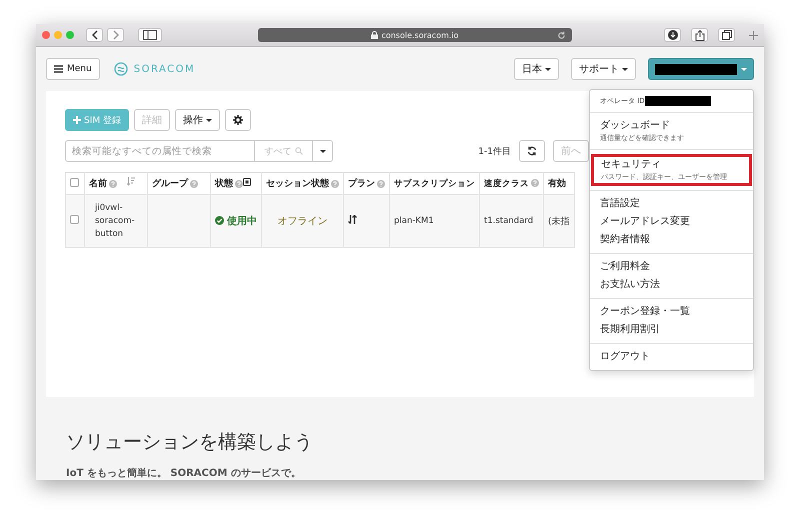 The width and height of the screenshot is (800, 529). What do you see at coordinates (561, 35) in the screenshot?
I see `reload-icon` at bounding box center [561, 35].